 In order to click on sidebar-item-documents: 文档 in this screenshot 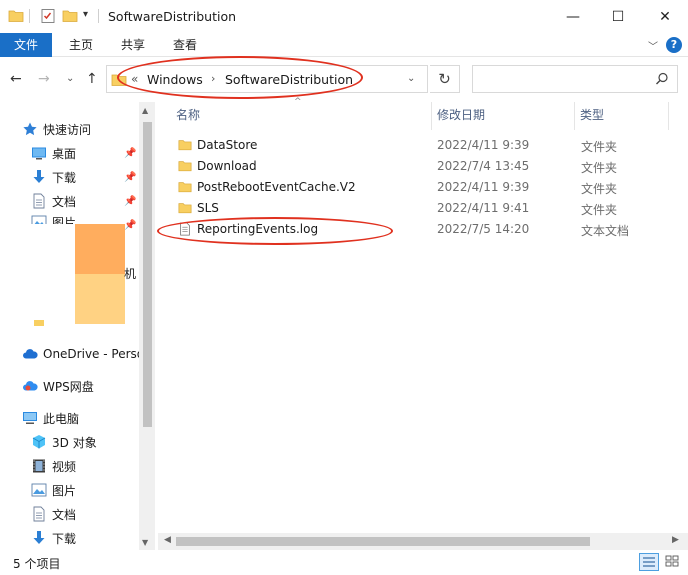, I will do `click(53, 201)`.